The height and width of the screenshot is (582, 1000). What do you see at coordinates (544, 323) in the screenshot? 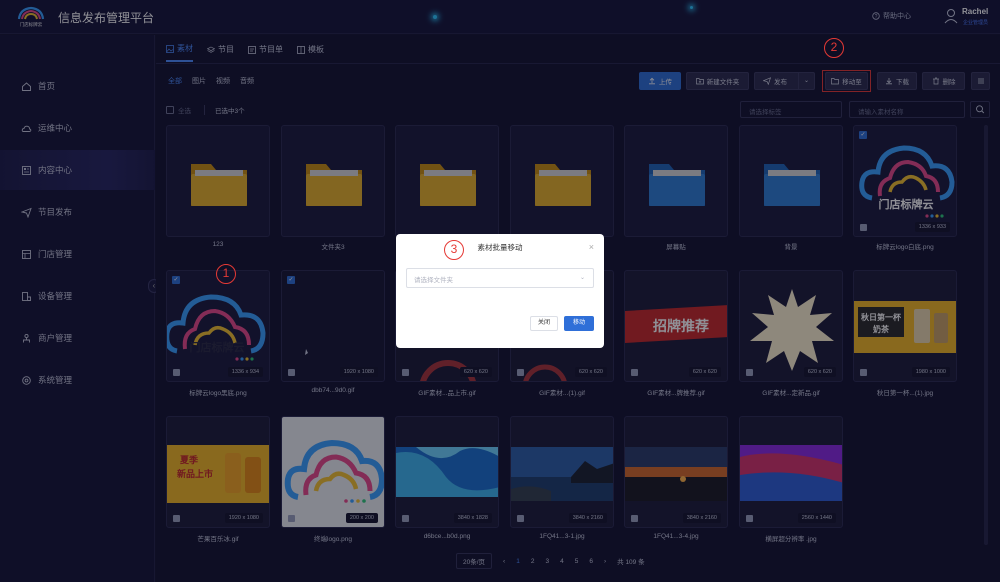
I see `cancel-button: 关闭` at bounding box center [544, 323].